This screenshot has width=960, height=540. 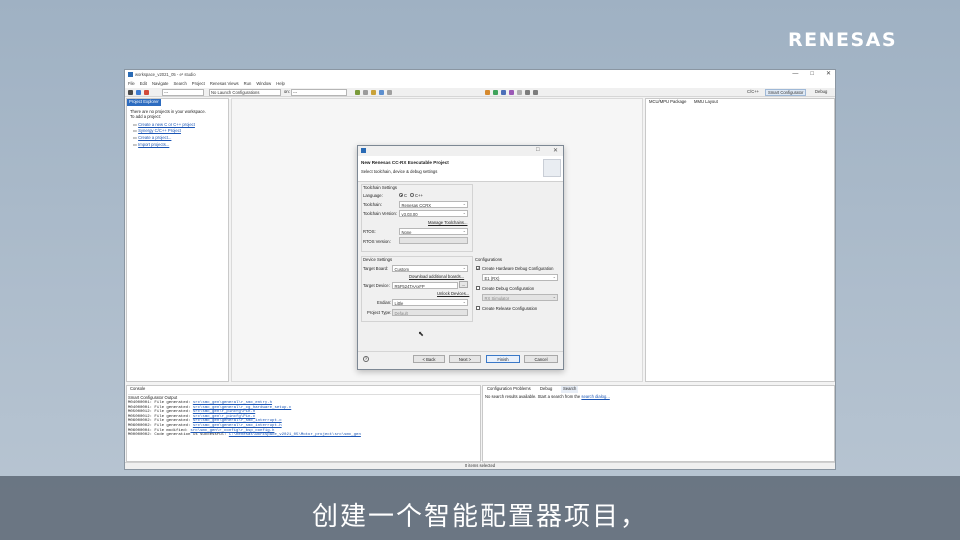 What do you see at coordinates (401, 195) in the screenshot?
I see `language-c-radio` at bounding box center [401, 195].